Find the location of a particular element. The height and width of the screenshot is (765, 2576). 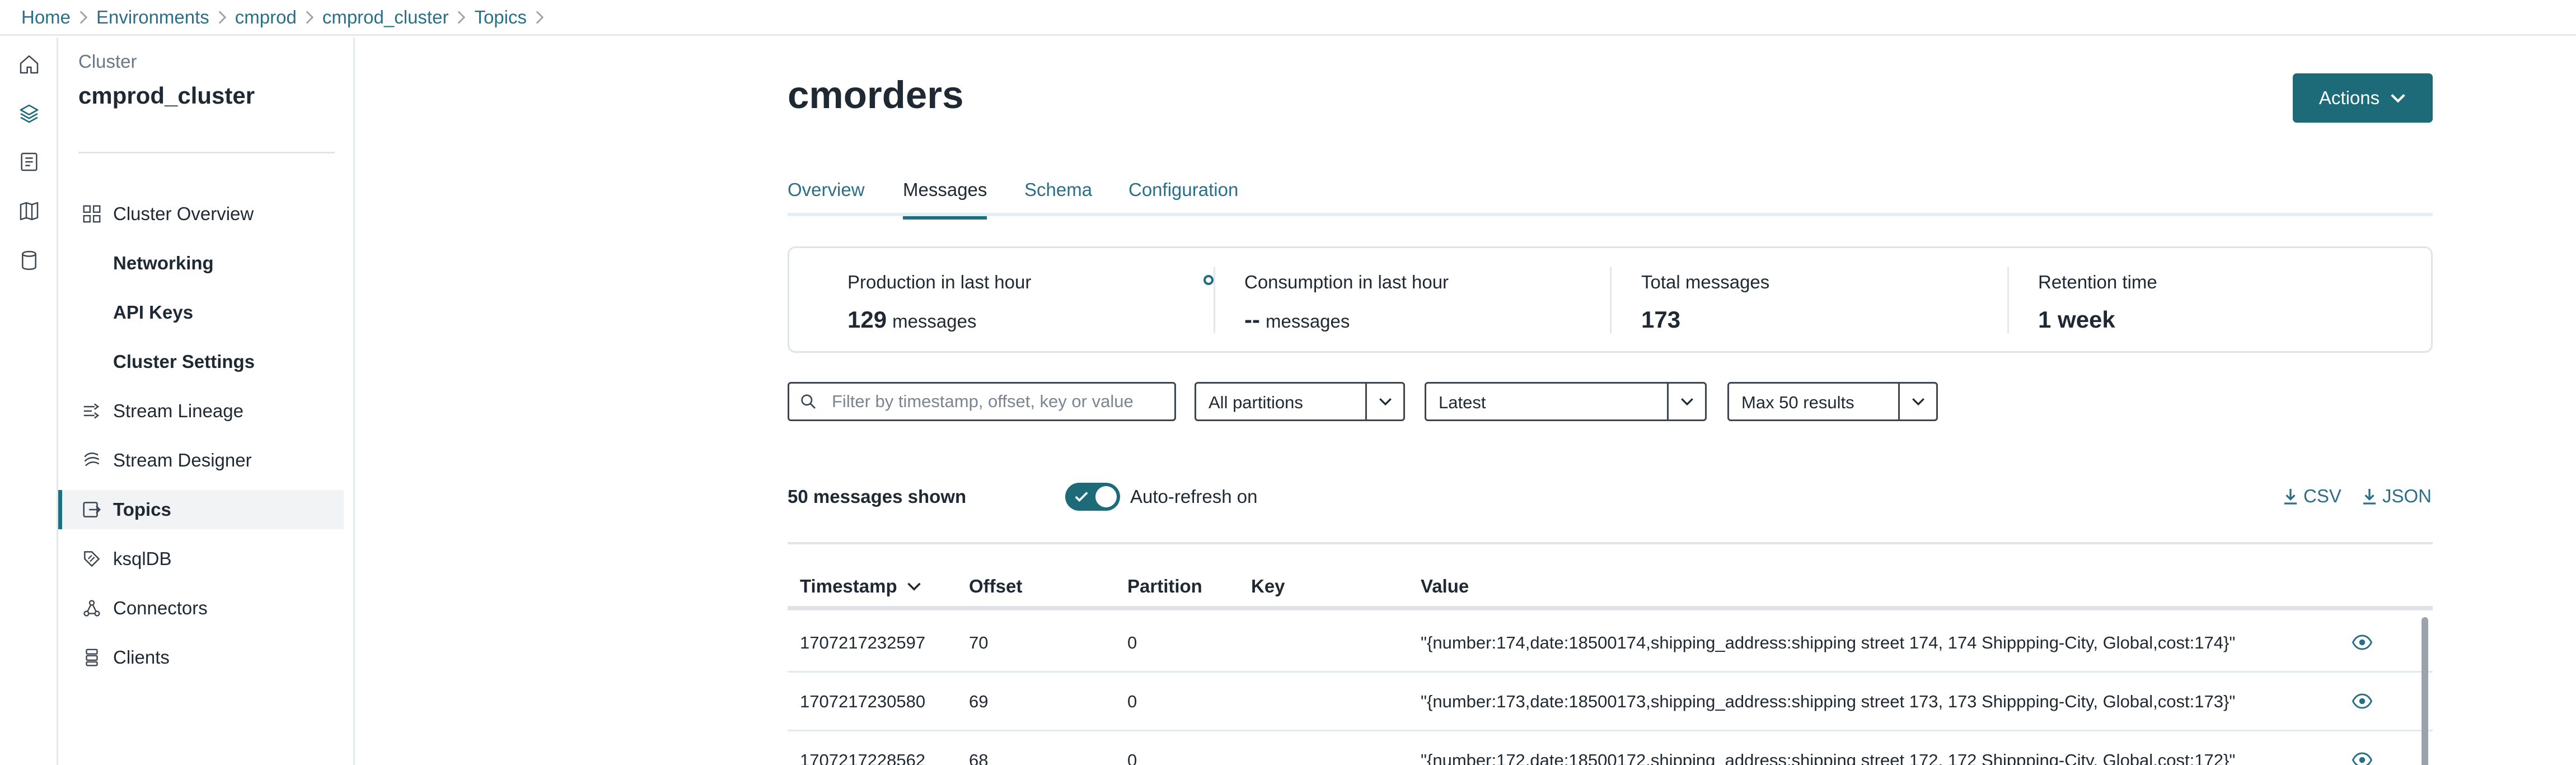

cell-partition: 0 is located at coordinates (1132, 758).